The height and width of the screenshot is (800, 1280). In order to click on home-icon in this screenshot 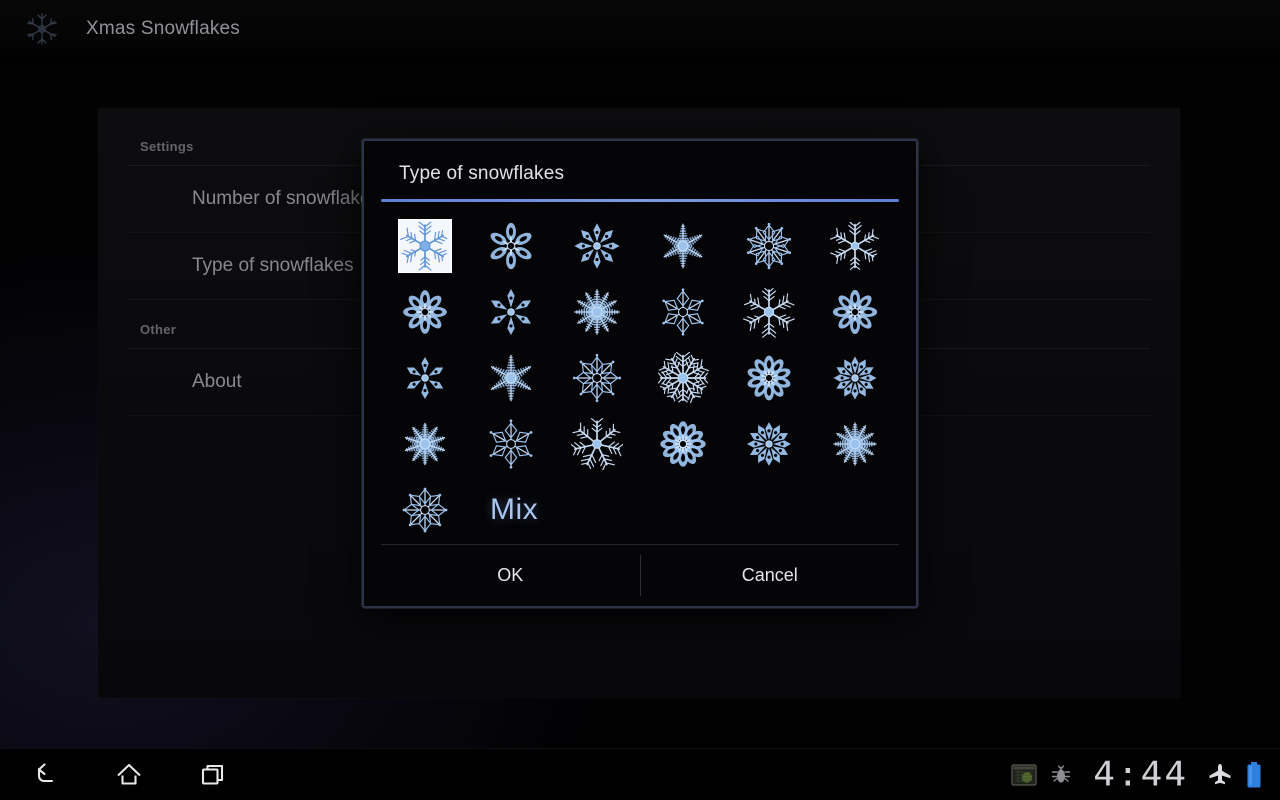, I will do `click(129, 775)`.